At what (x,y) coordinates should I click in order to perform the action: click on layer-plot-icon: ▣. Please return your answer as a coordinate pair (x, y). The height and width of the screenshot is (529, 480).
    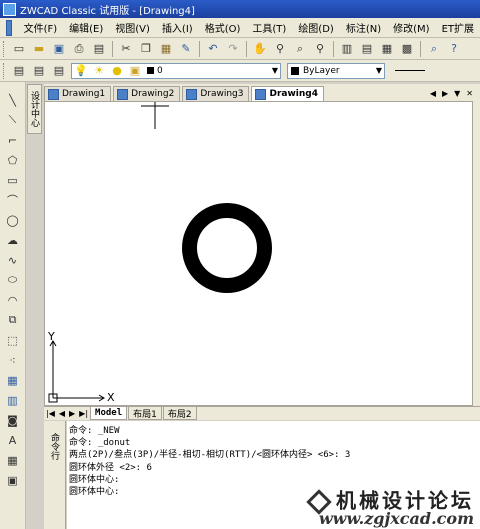
    Looking at the image, I should click on (135, 70).